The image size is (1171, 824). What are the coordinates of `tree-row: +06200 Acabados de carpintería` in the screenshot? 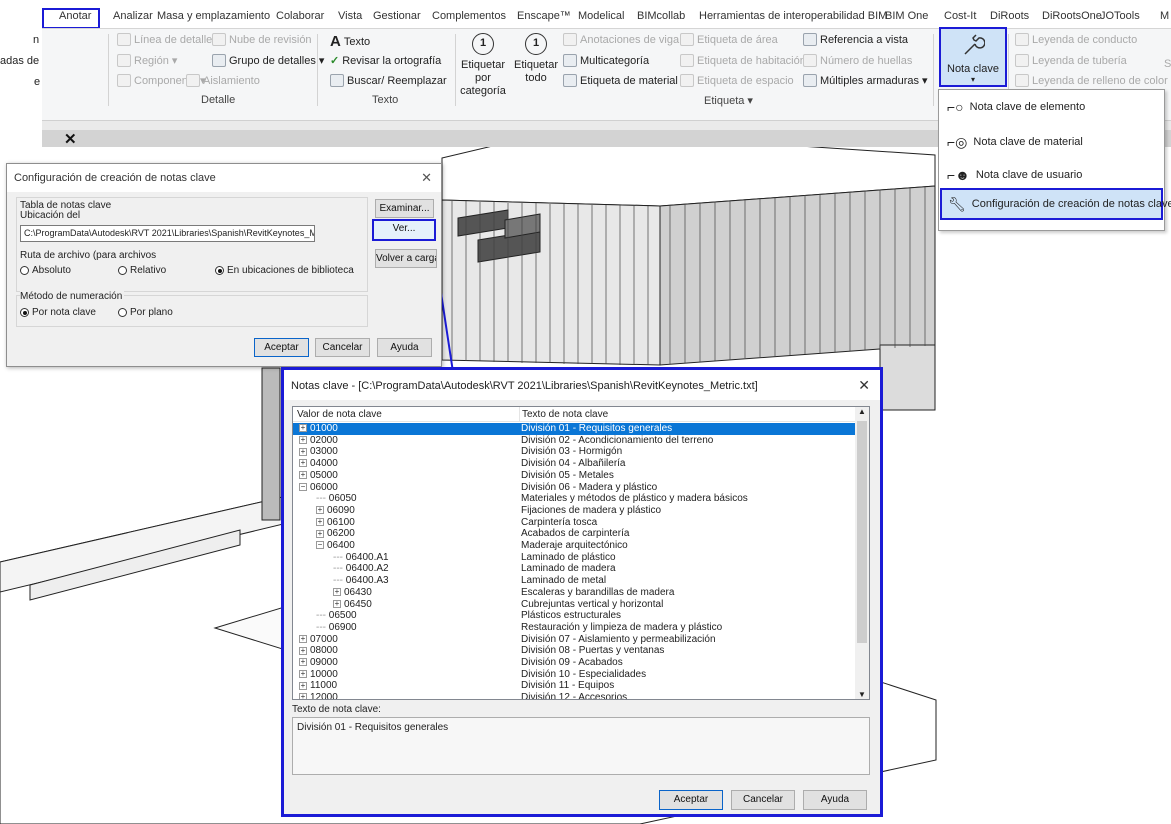 It's located at (574, 534).